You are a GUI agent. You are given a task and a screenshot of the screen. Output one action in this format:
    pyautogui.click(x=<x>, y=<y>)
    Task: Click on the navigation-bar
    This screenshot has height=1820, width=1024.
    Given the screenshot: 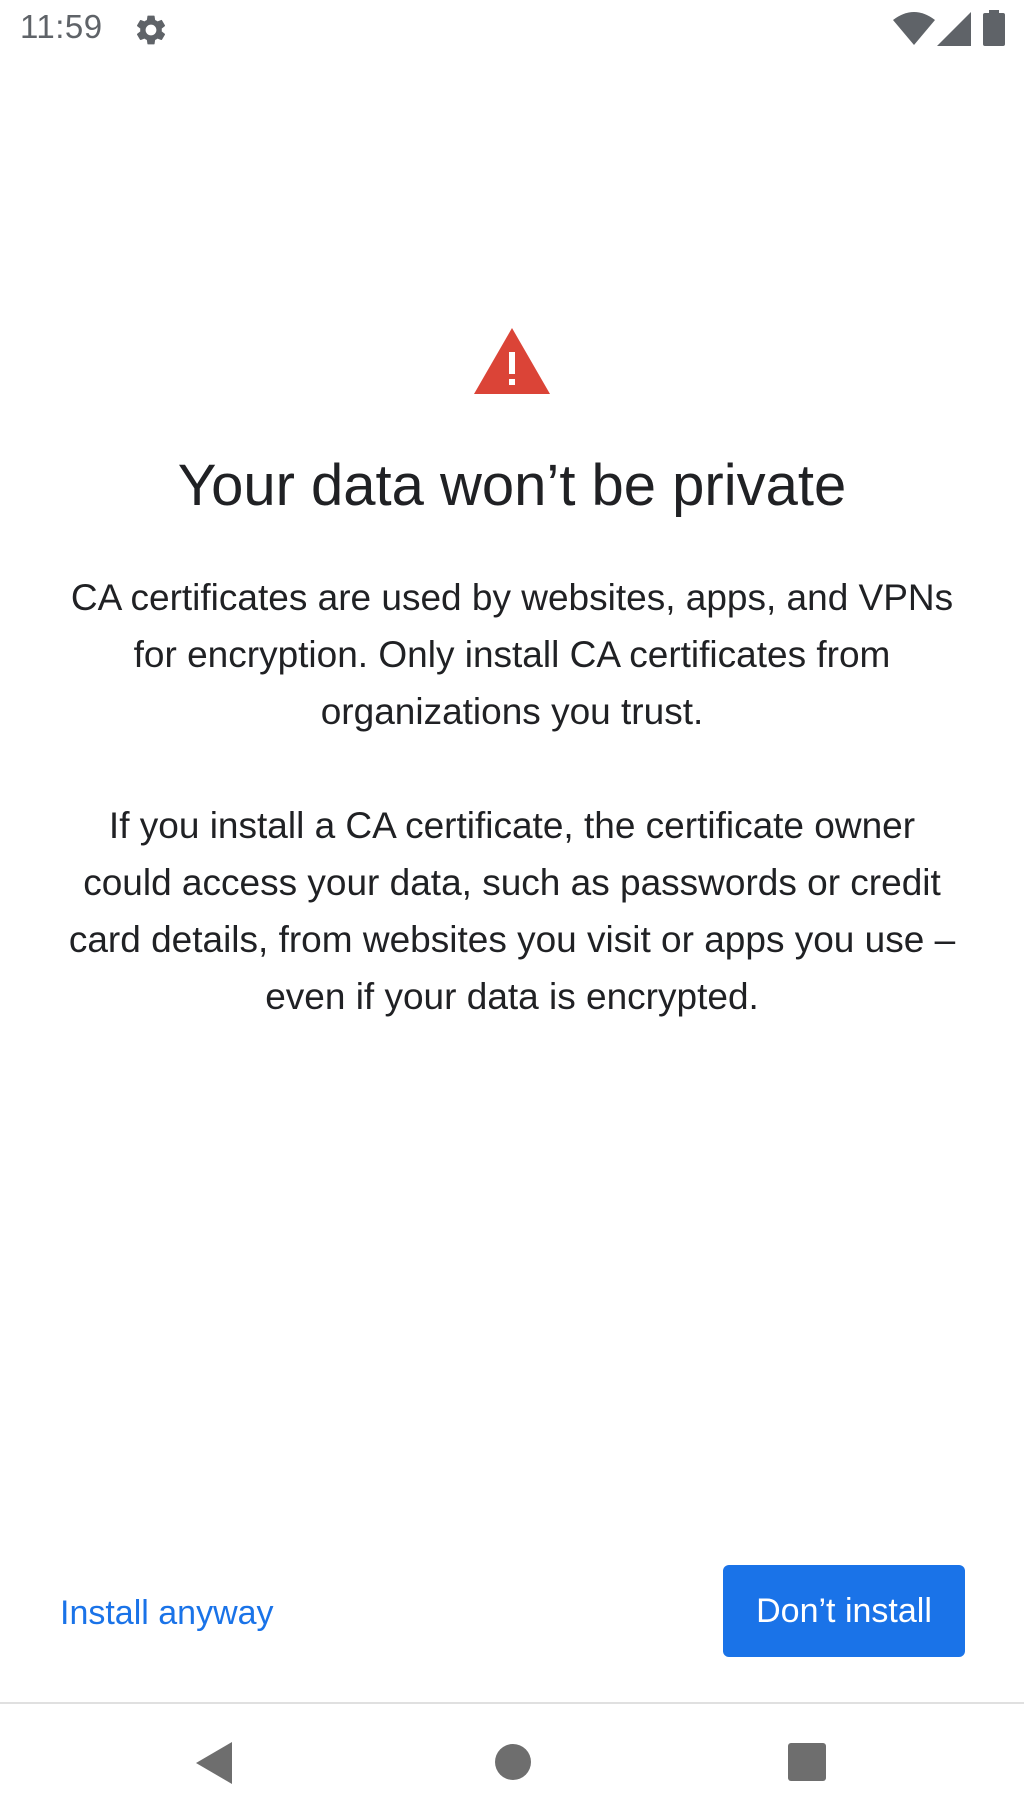 What is the action you would take?
    pyautogui.click(x=512, y=1762)
    